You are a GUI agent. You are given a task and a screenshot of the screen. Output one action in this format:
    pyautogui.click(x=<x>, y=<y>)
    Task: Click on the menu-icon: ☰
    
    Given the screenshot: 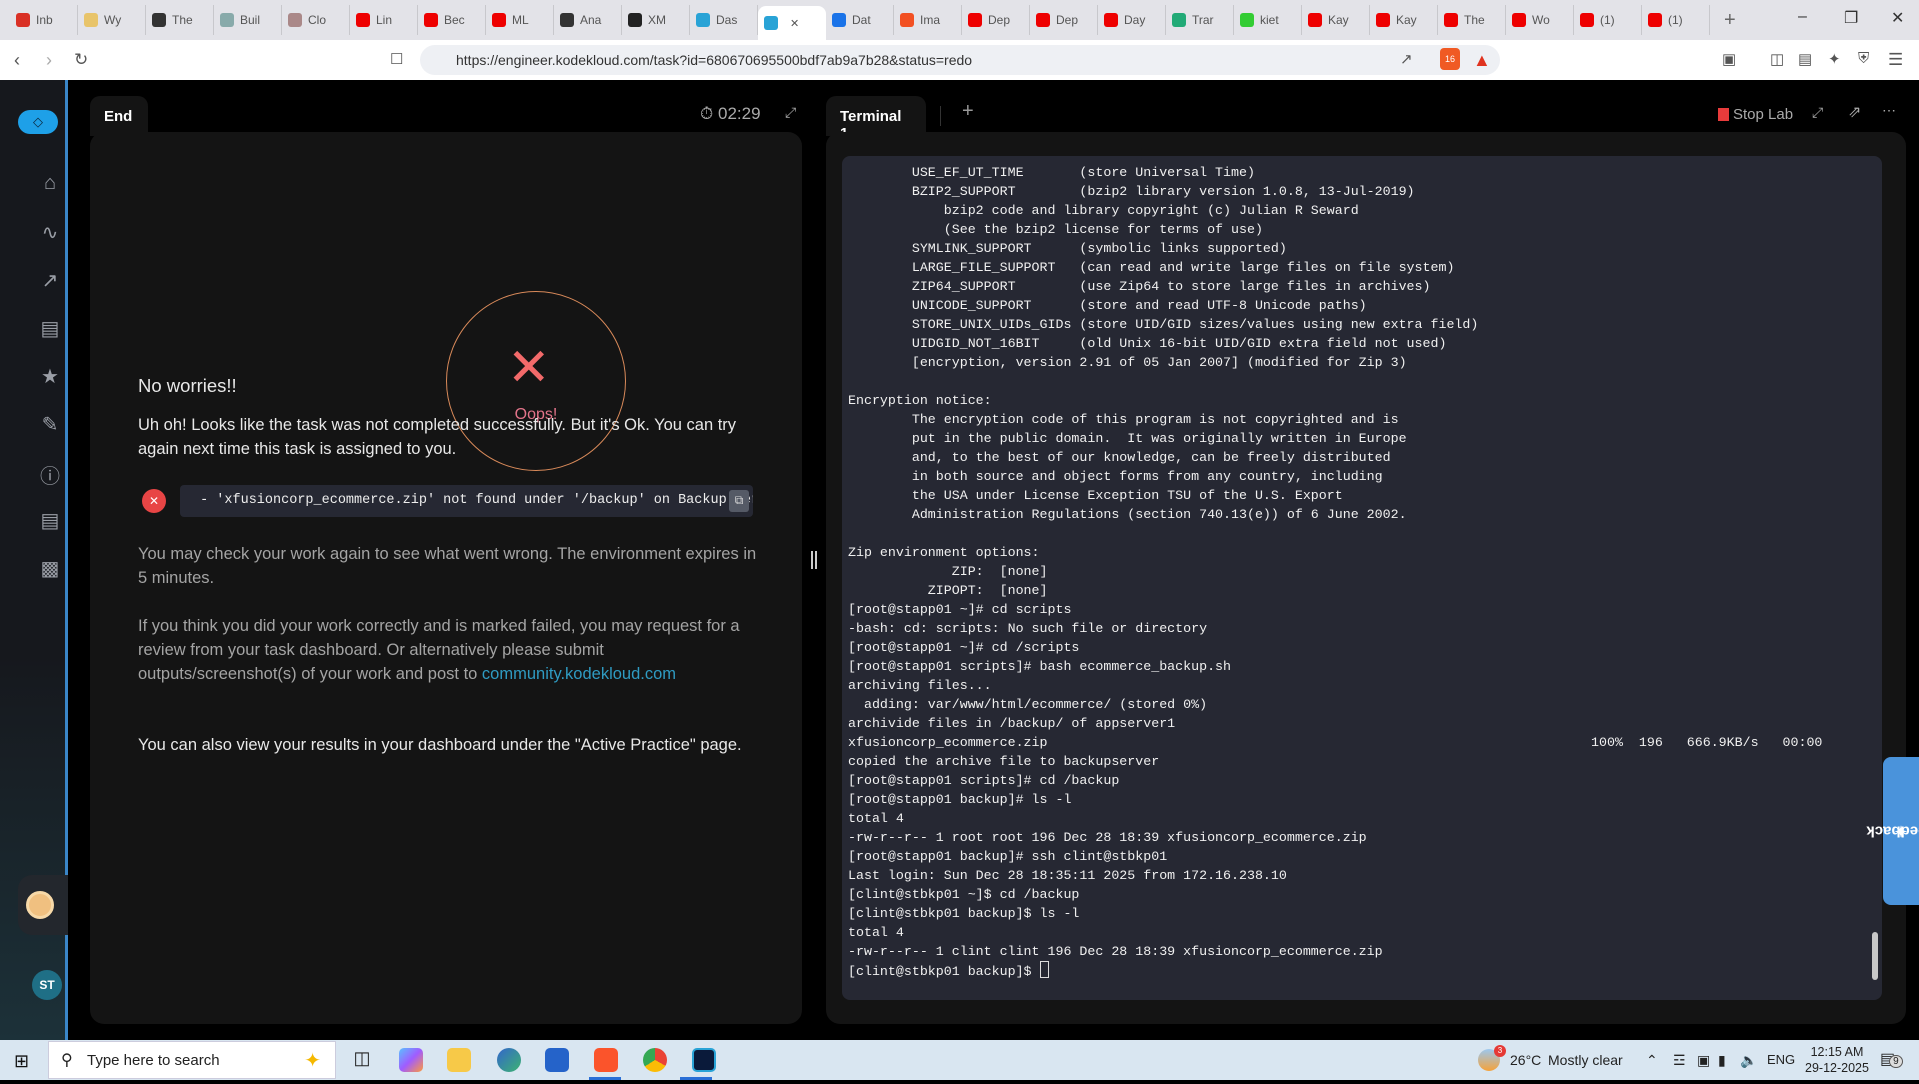 What is the action you would take?
    pyautogui.click(x=1895, y=60)
    